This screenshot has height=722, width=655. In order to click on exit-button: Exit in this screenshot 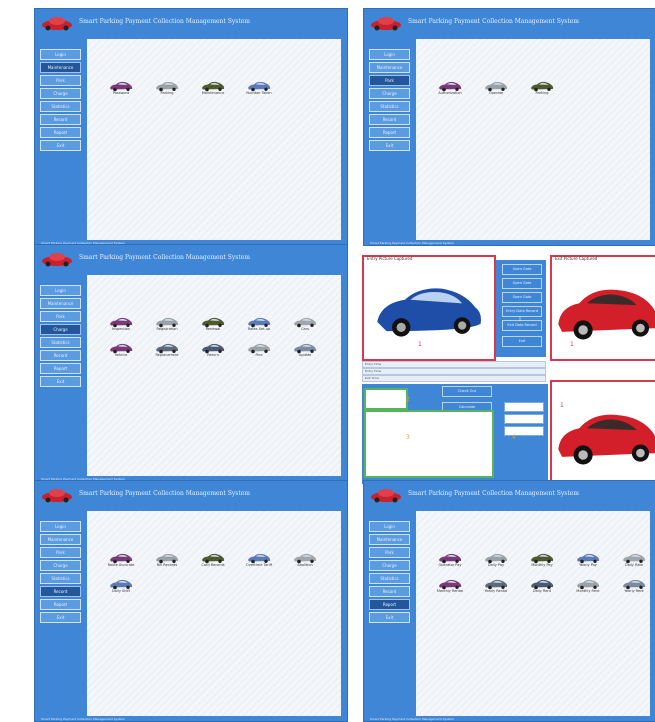, I will do `click(522, 341)`.